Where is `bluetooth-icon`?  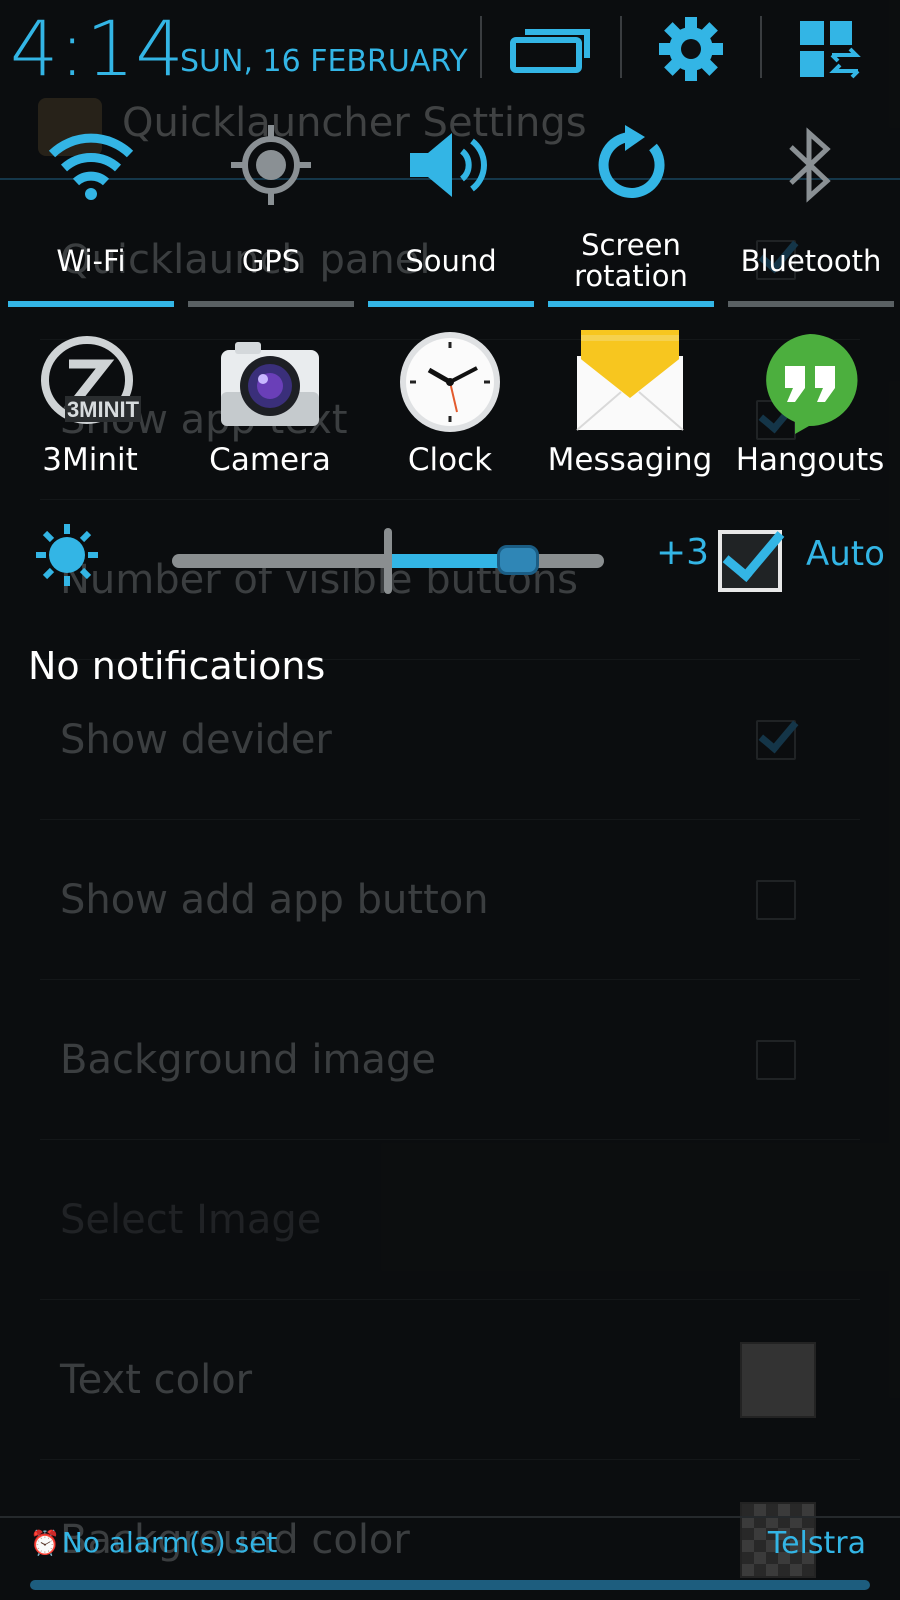 bluetooth-icon is located at coordinates (810, 165).